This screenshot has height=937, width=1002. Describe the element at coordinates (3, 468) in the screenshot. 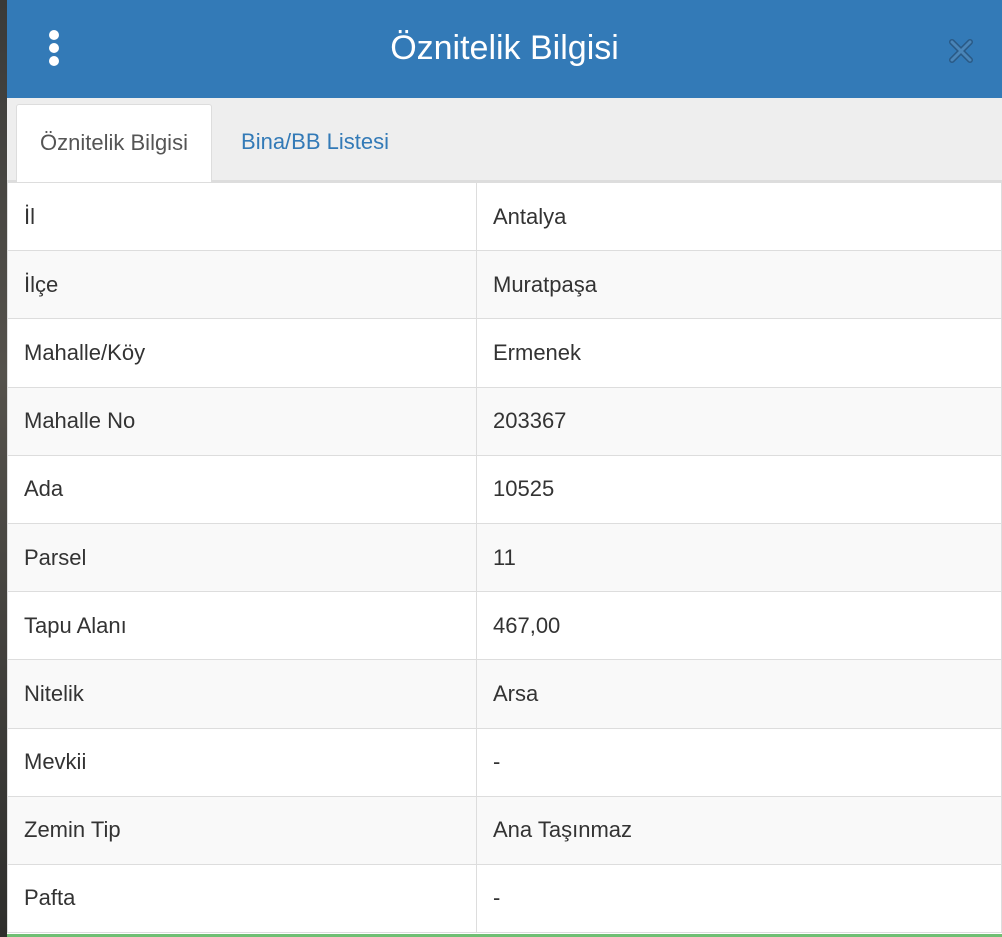

I see `map-backdrop` at that location.